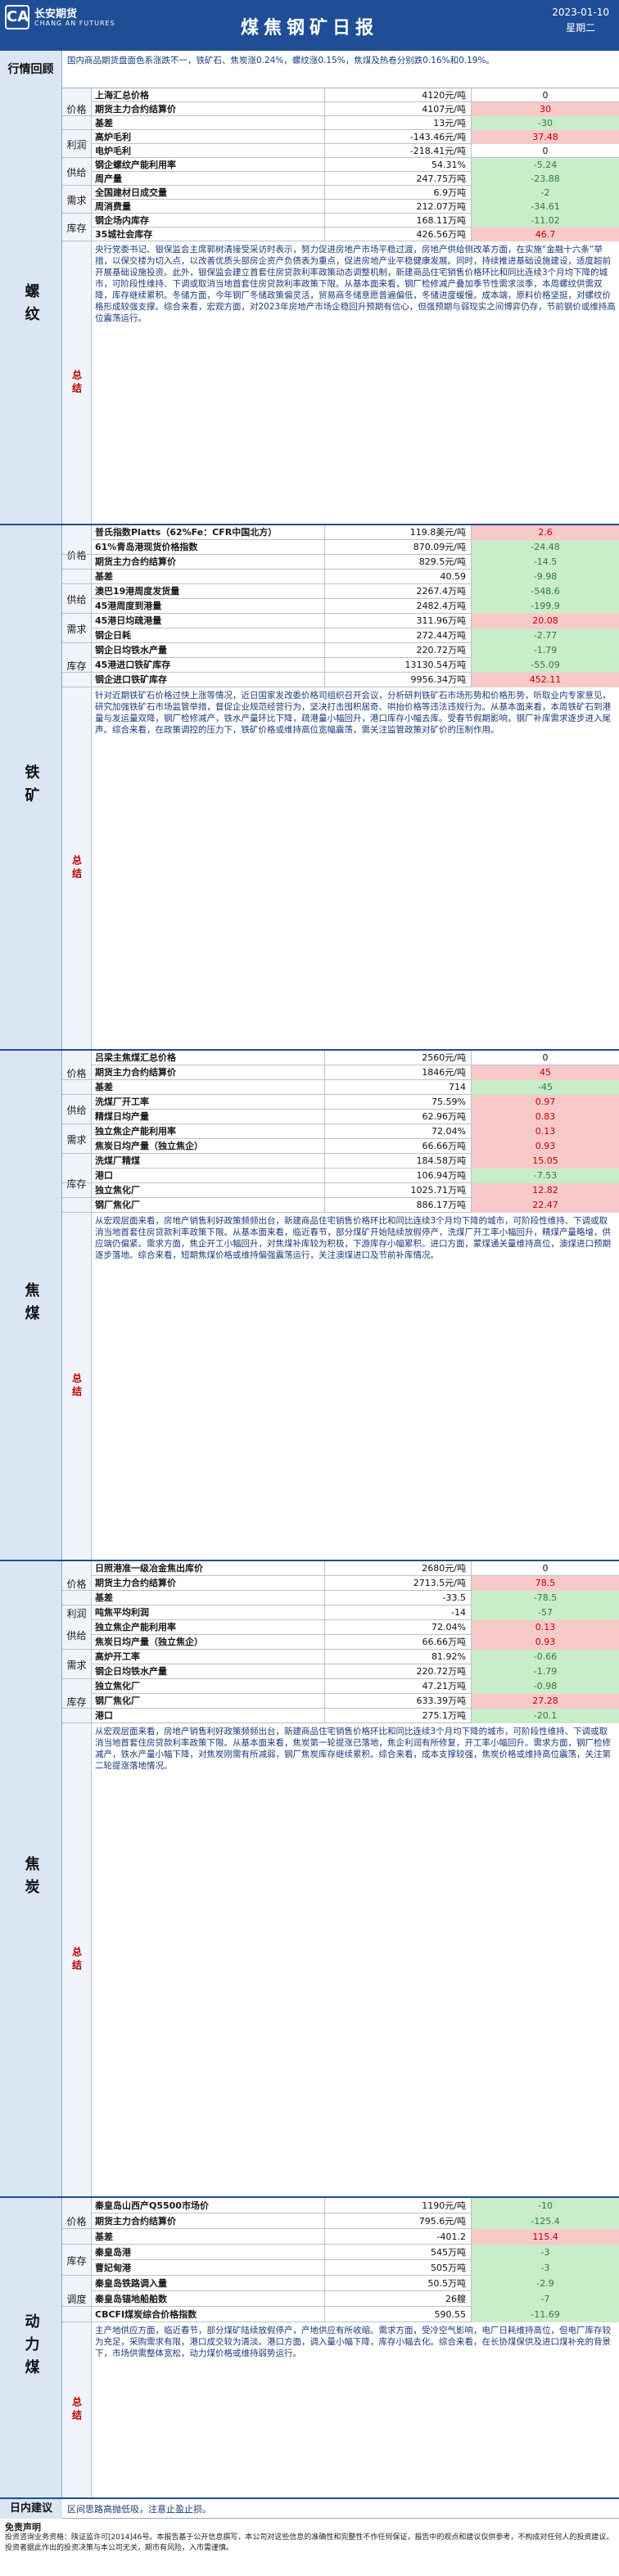 The image size is (619, 2576). Describe the element at coordinates (341, 234) in the screenshot. I see `data-row: 35城社会库存 426.56万吨 46.7` at that location.